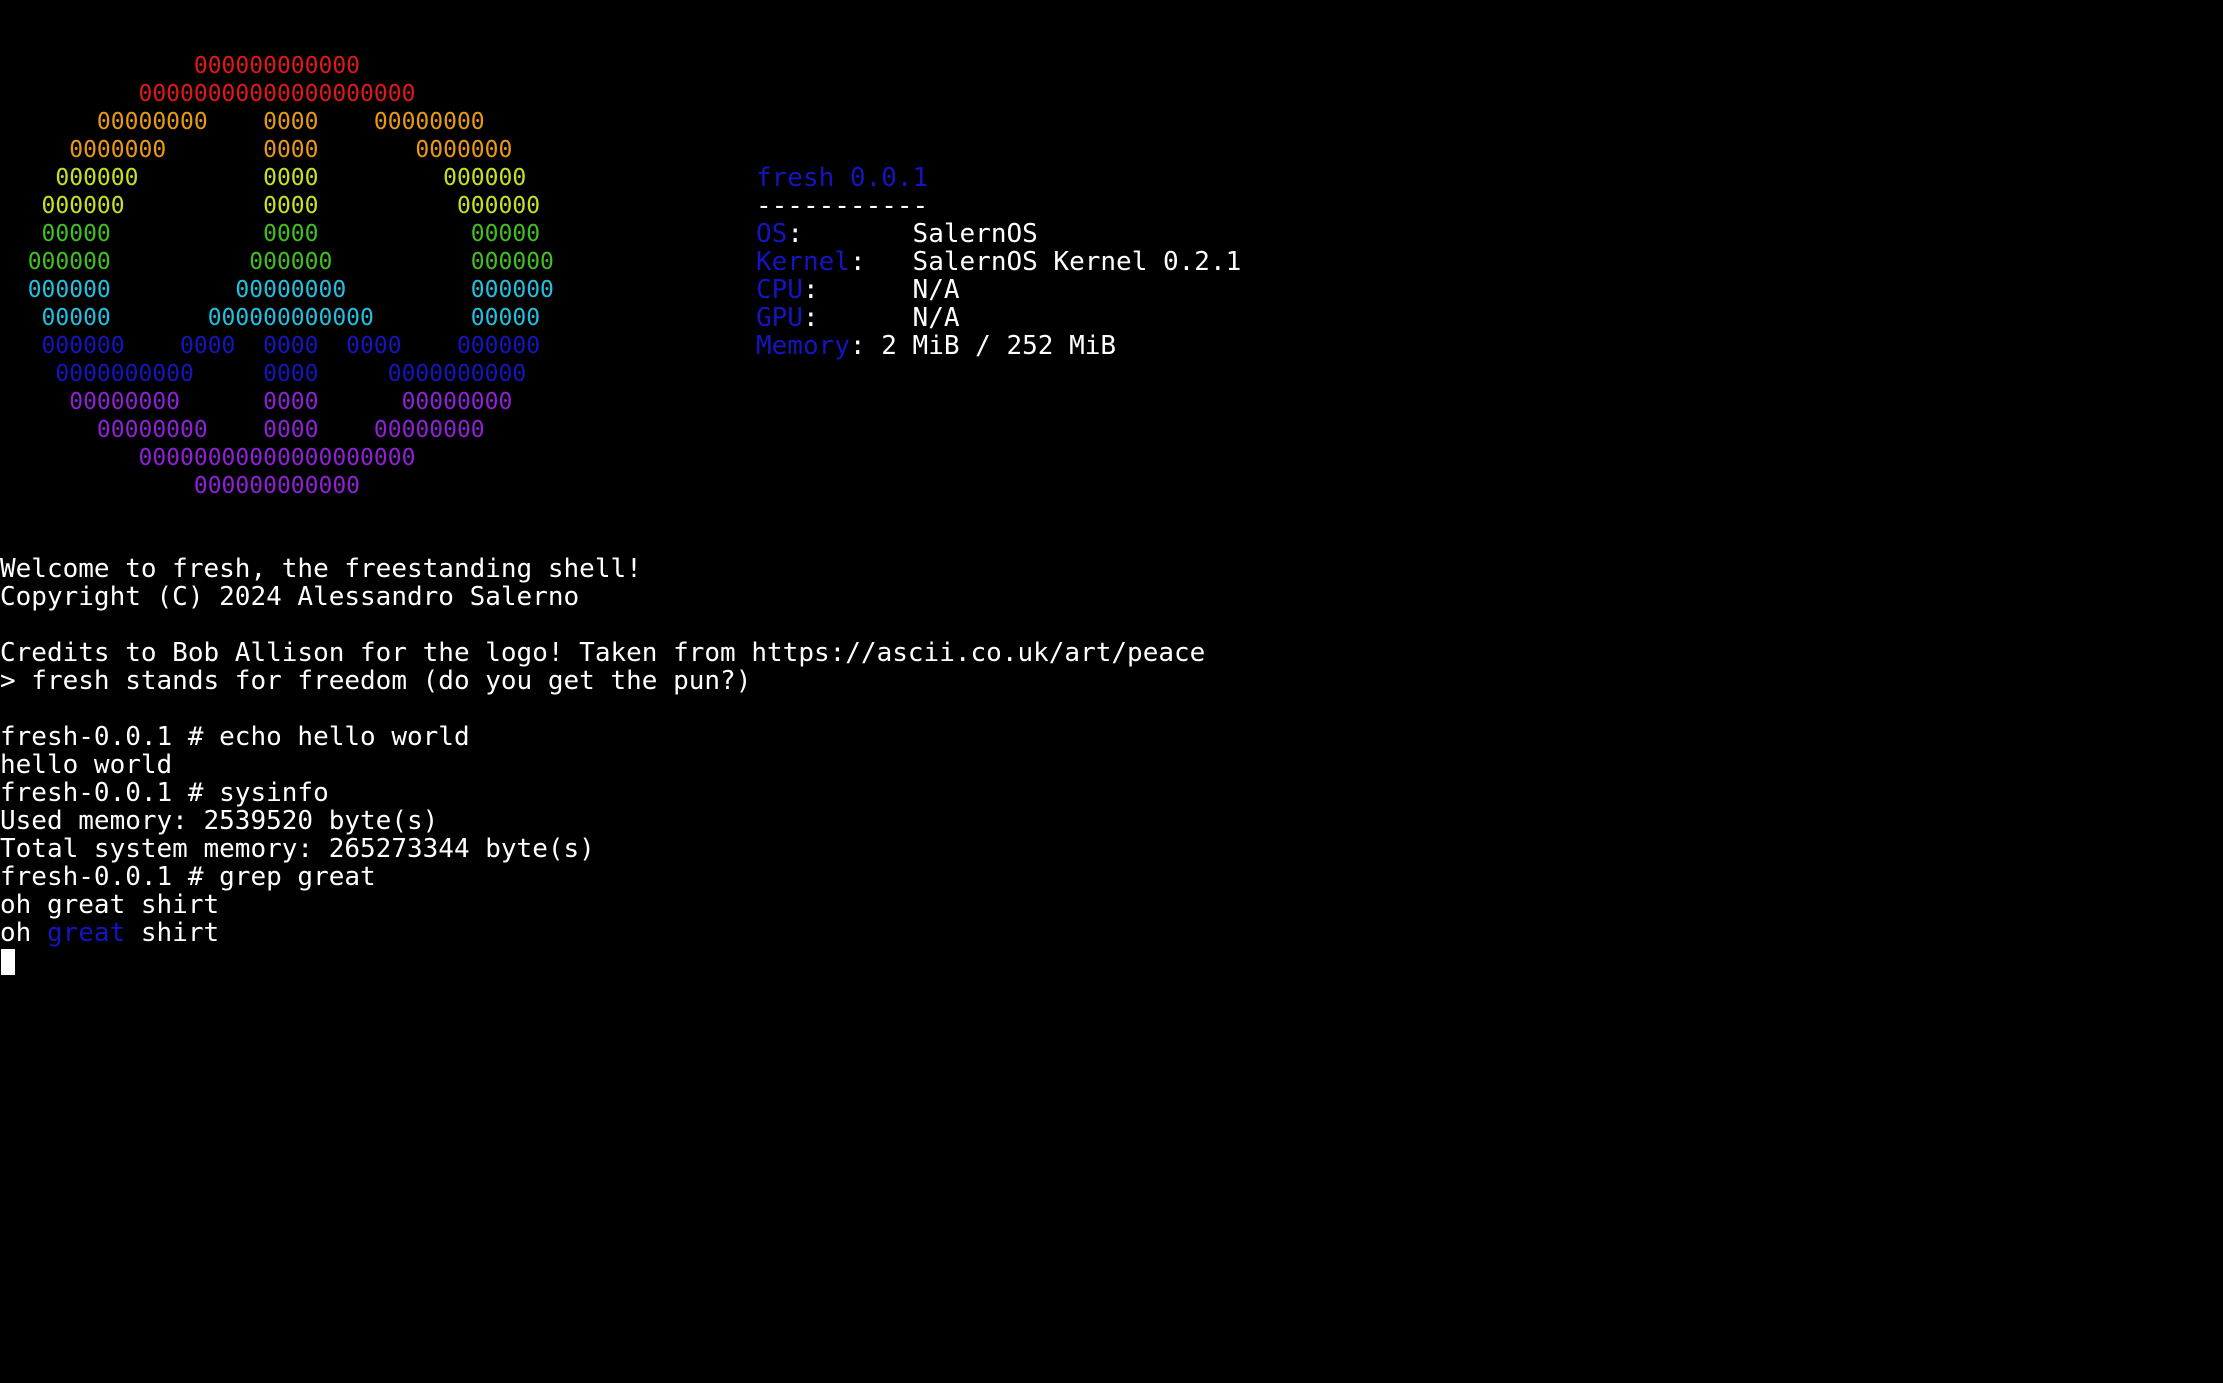 This screenshot has width=2223, height=1383. I want to click on text-cursor, so click(8, 962).